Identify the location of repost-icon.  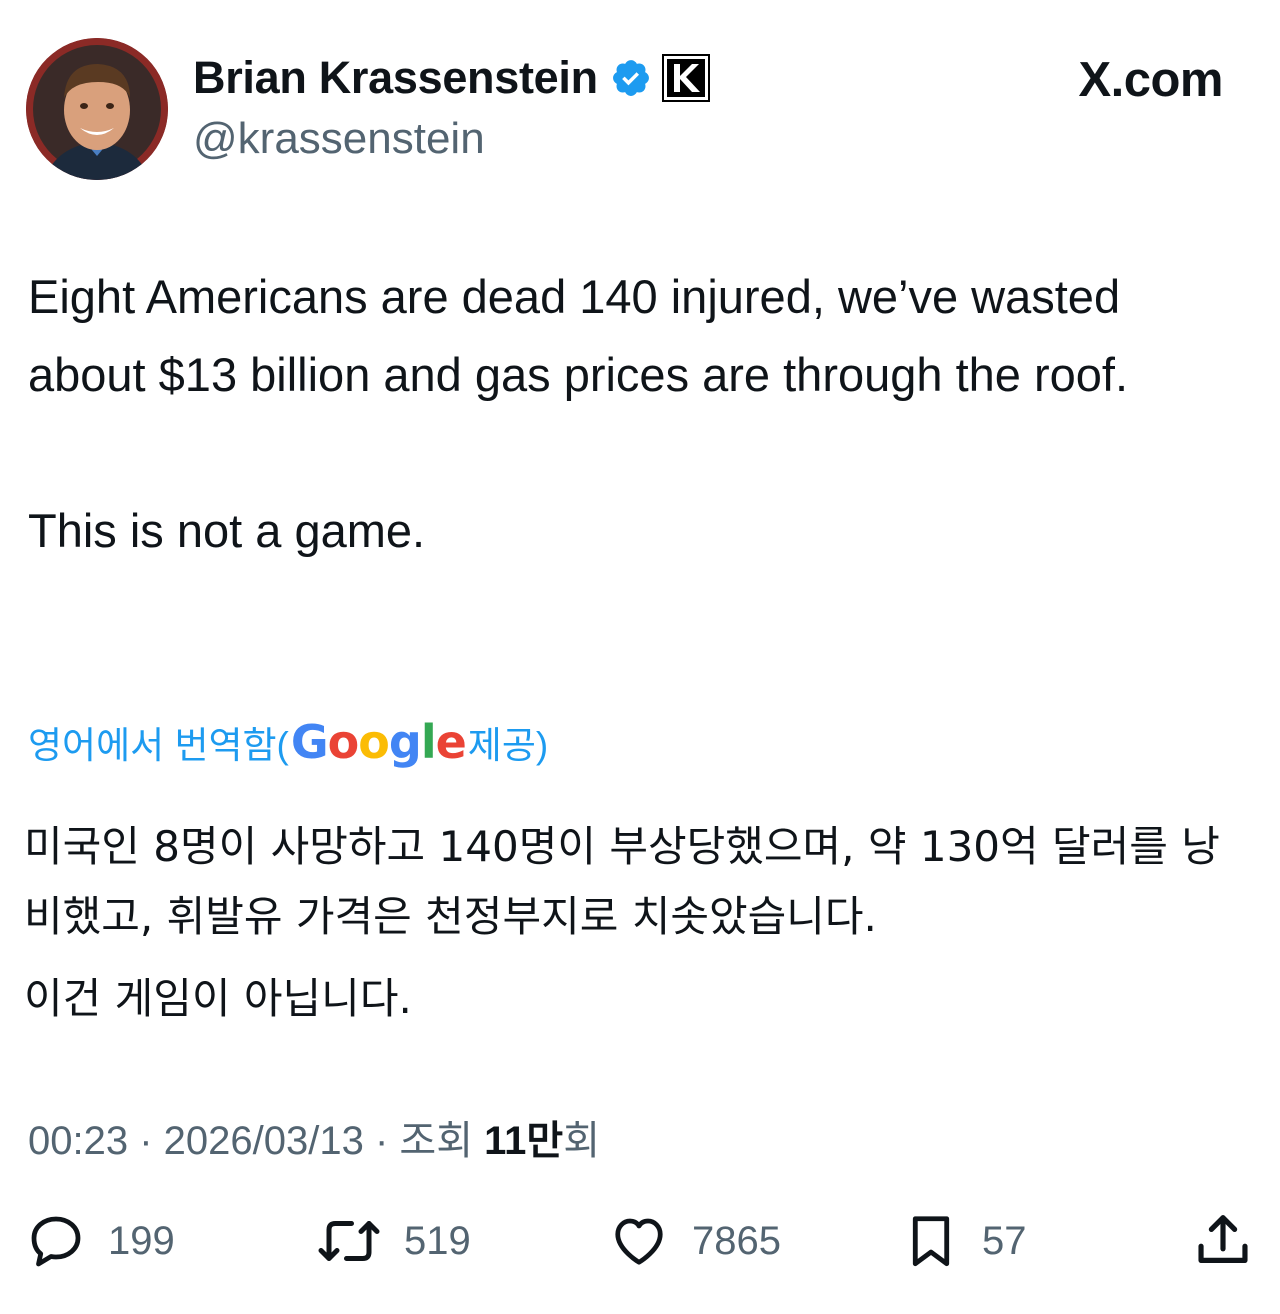
(349, 1241).